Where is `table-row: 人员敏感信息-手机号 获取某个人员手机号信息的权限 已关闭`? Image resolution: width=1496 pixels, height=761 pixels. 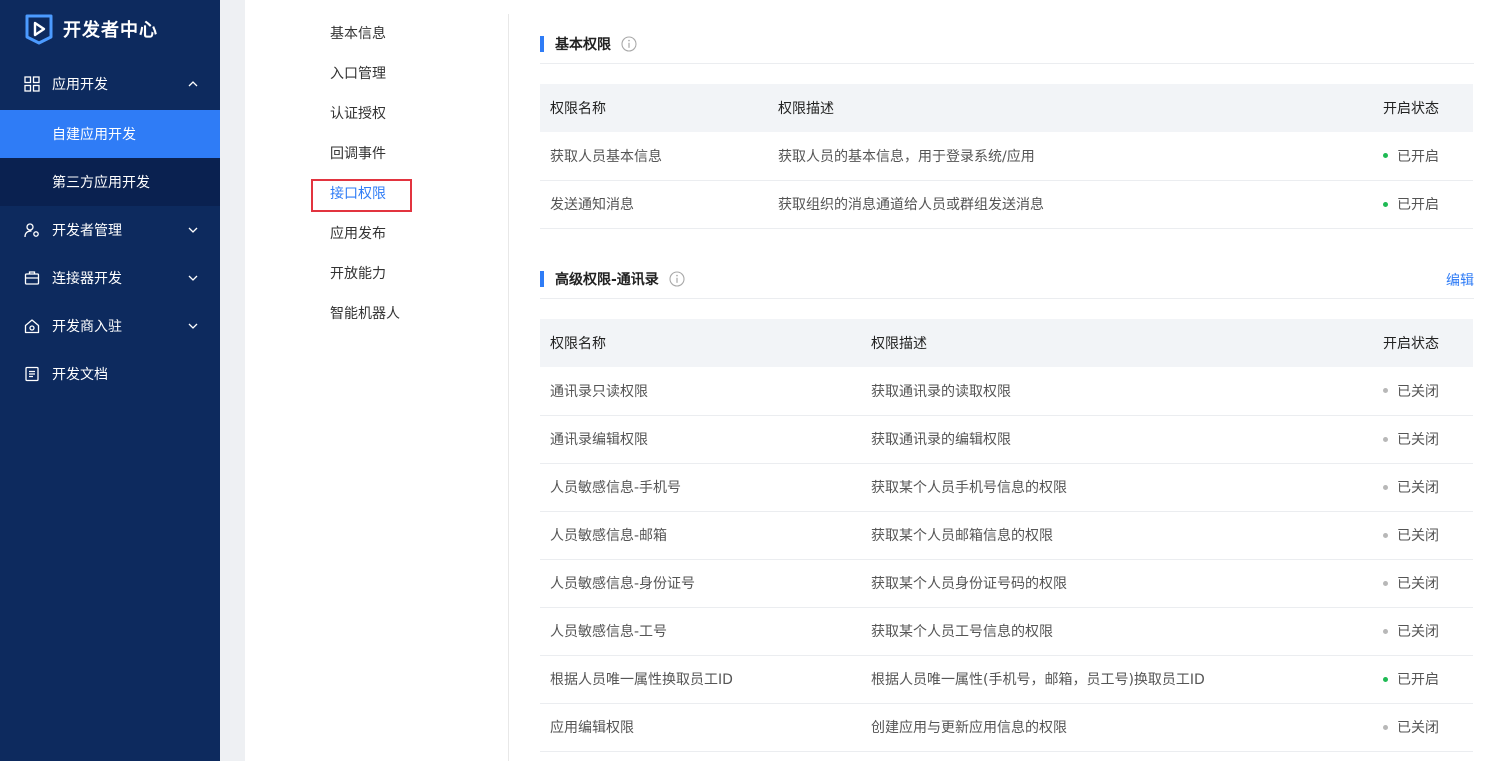 table-row: 人员敏感信息-手机号 获取某个人员手机号信息的权限 已关闭 is located at coordinates (1006, 487).